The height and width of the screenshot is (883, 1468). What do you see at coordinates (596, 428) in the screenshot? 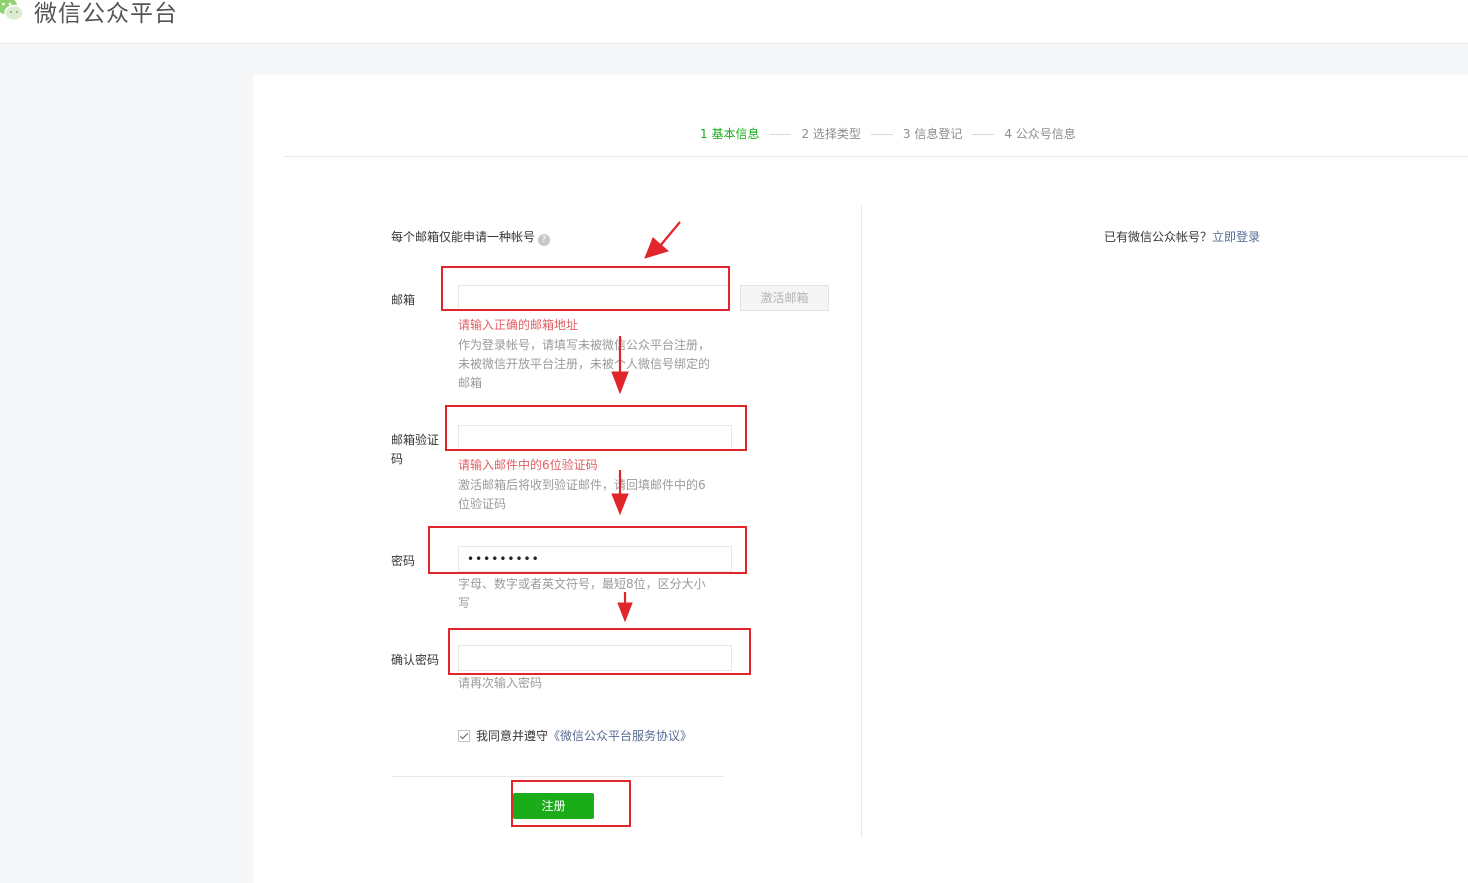
I see `annotation-box-verify-code` at bounding box center [596, 428].